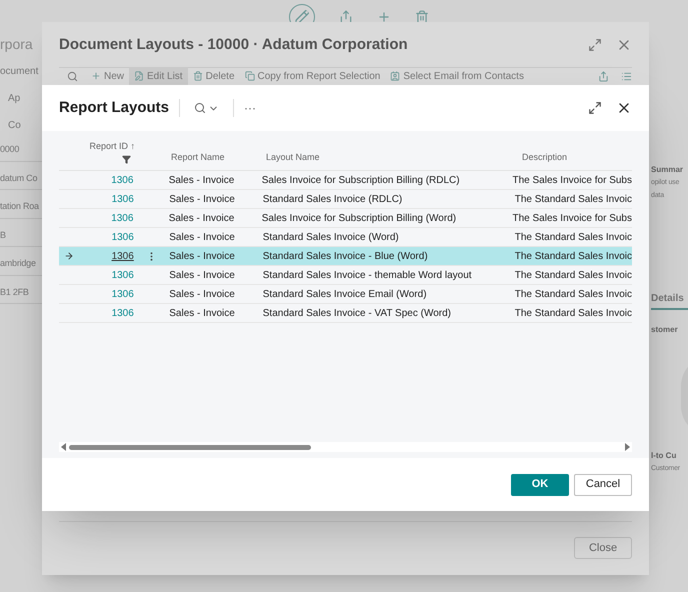 This screenshot has height=592, width=688. Describe the element at coordinates (21, 125) in the screenshot. I see `action-link: Co` at that location.